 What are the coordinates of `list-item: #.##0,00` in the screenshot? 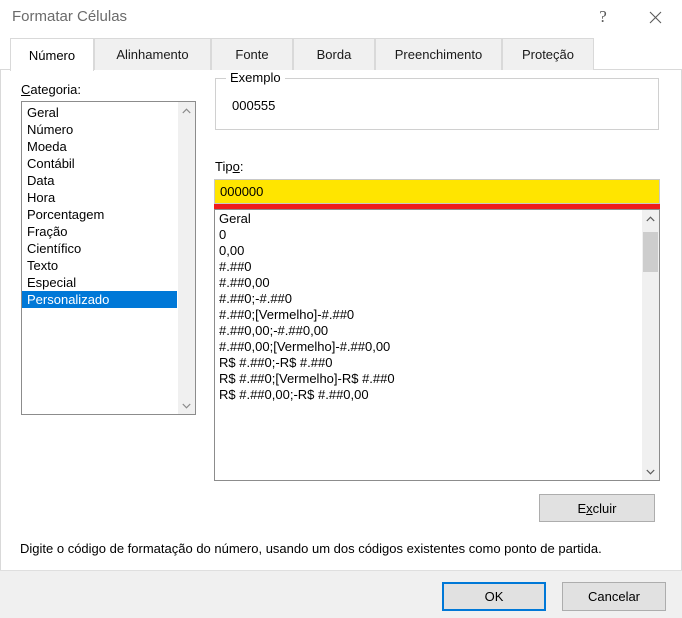 It's located at (428, 283).